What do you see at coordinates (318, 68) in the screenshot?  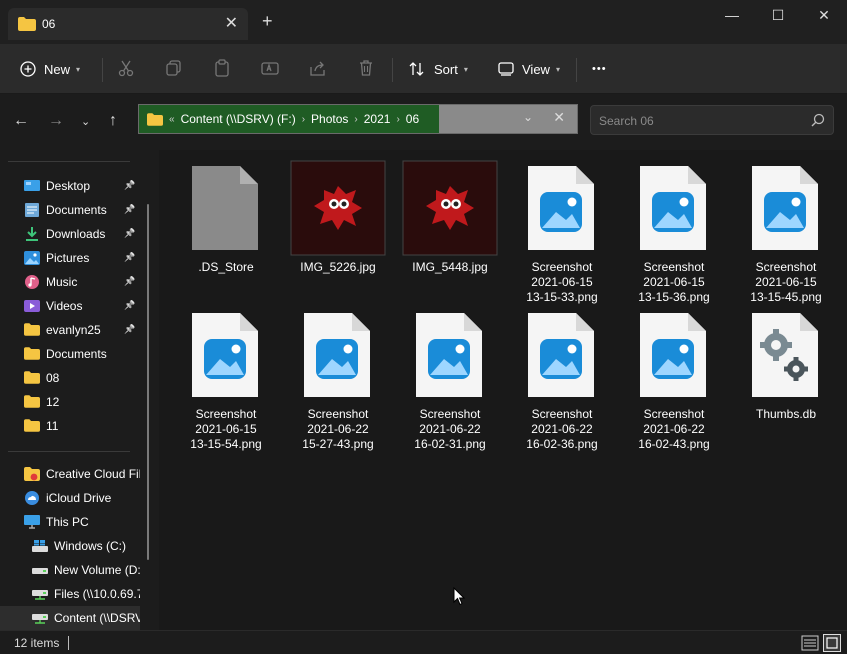 I see `share-icon` at bounding box center [318, 68].